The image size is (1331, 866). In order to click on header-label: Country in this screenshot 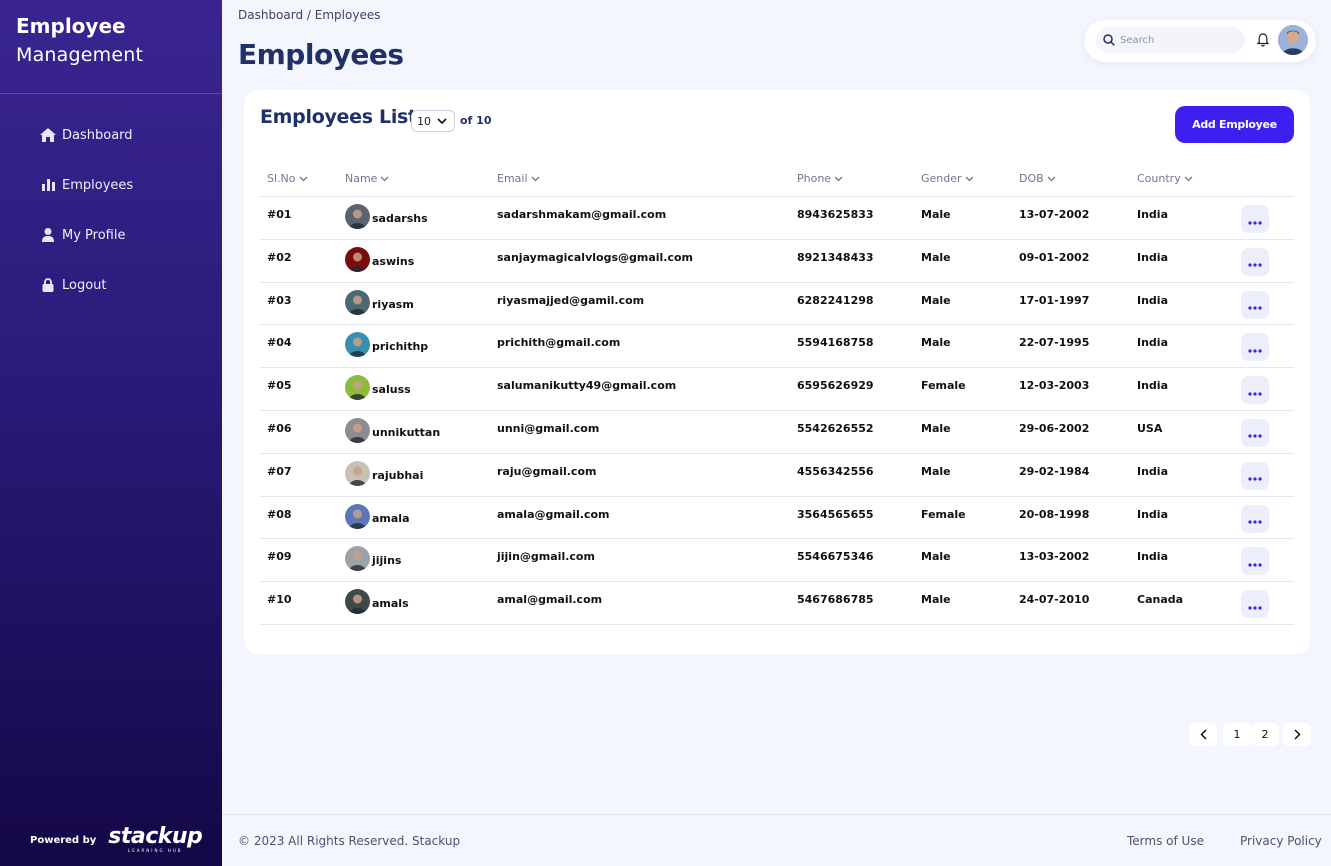, I will do `click(1159, 178)`.